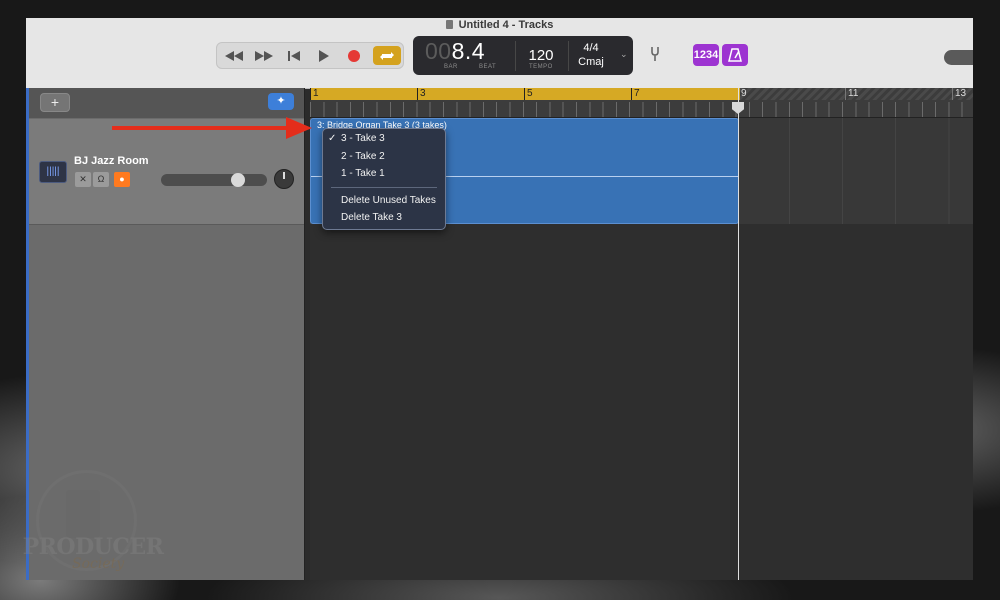 The image size is (1000, 600). Describe the element at coordinates (281, 101) in the screenshot. I see `catch-playhead-icon: ✦` at that location.